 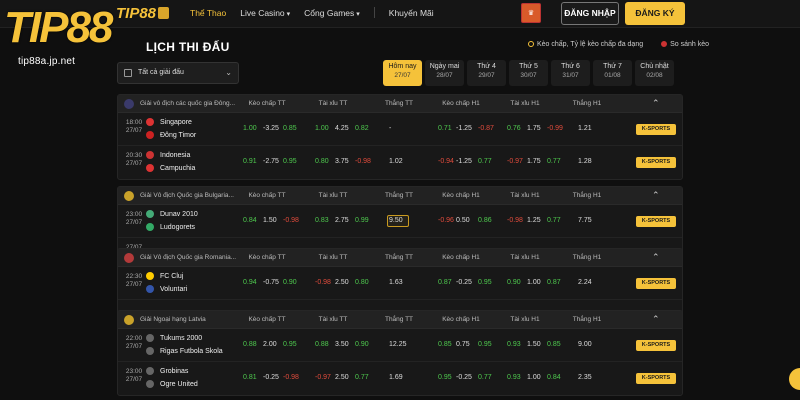 What do you see at coordinates (170, 168) in the screenshot?
I see `away-team: Campuchia` at bounding box center [170, 168].